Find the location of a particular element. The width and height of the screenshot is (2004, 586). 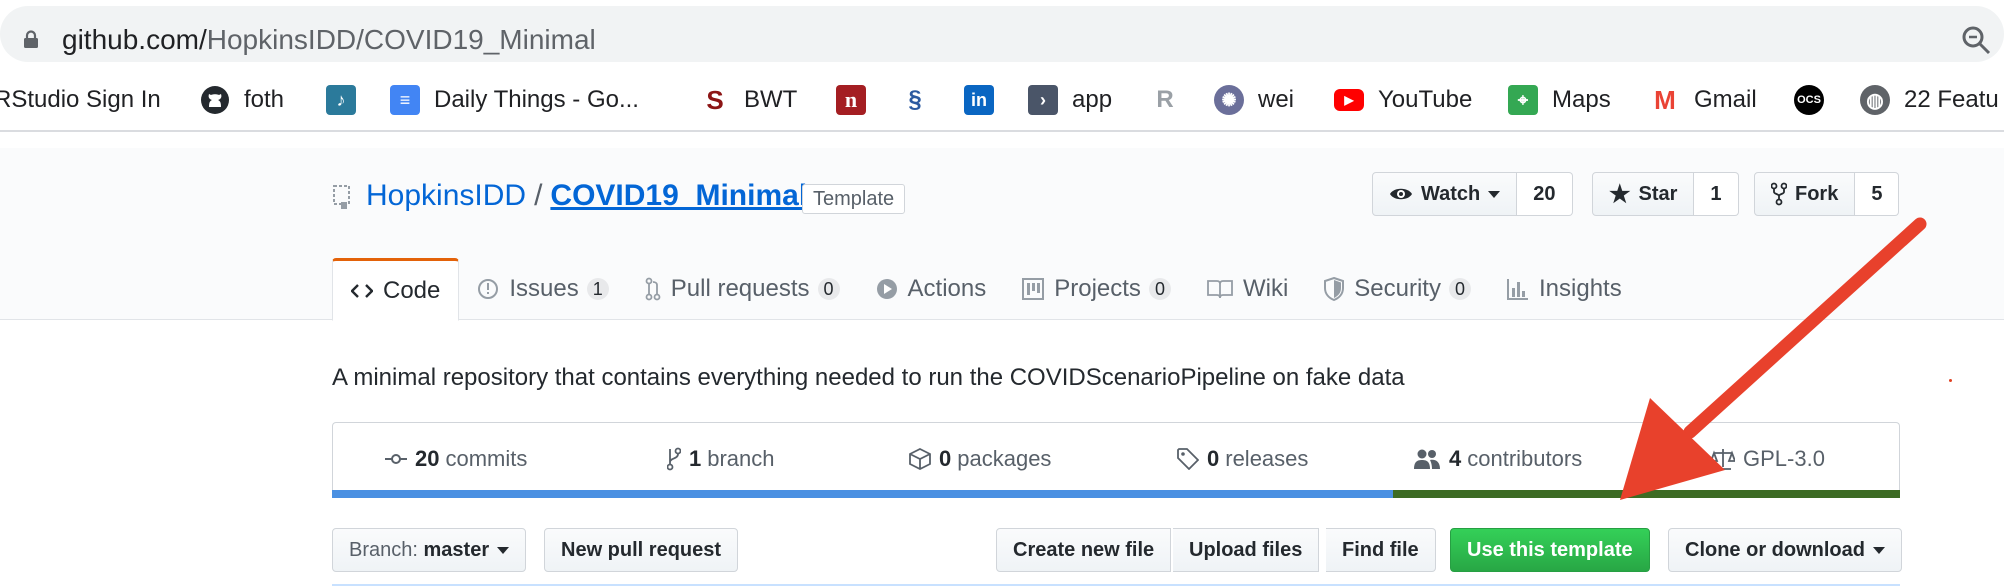

tab-label: Security is located at coordinates (1397, 288).